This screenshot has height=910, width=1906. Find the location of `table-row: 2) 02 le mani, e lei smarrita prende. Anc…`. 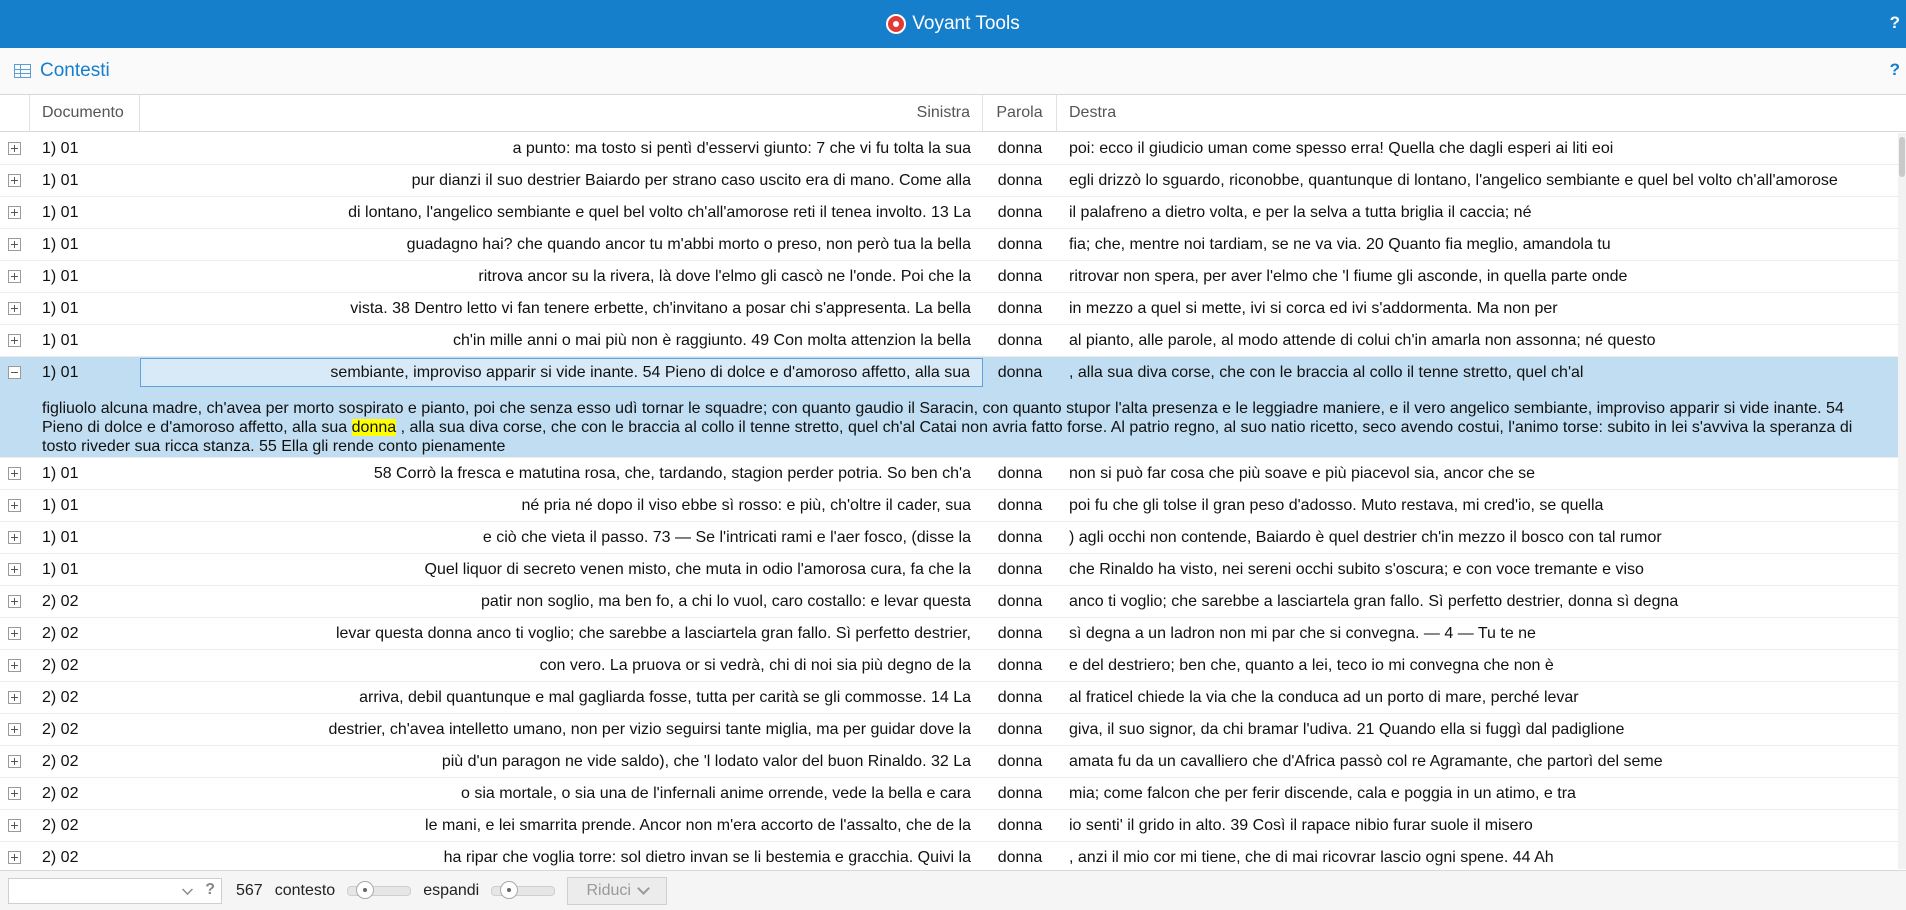

table-row: 2) 02 le mani, e lei smarrita prende. Anc… is located at coordinates (949, 826).